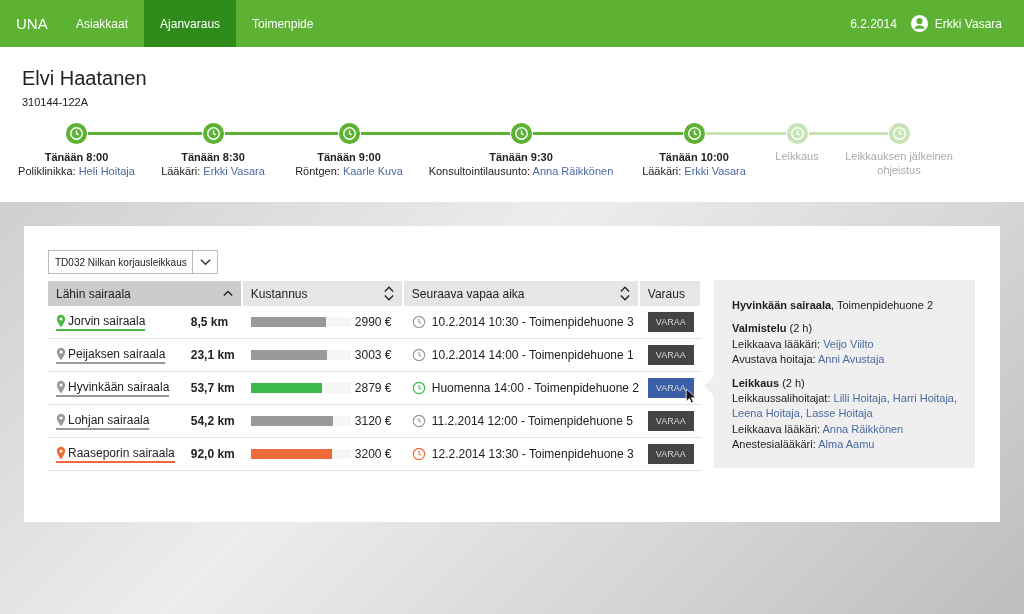 This screenshot has width=1024, height=614. What do you see at coordinates (479, 171) in the screenshot?
I see `step-role: Konsultointilausunto:` at bounding box center [479, 171].